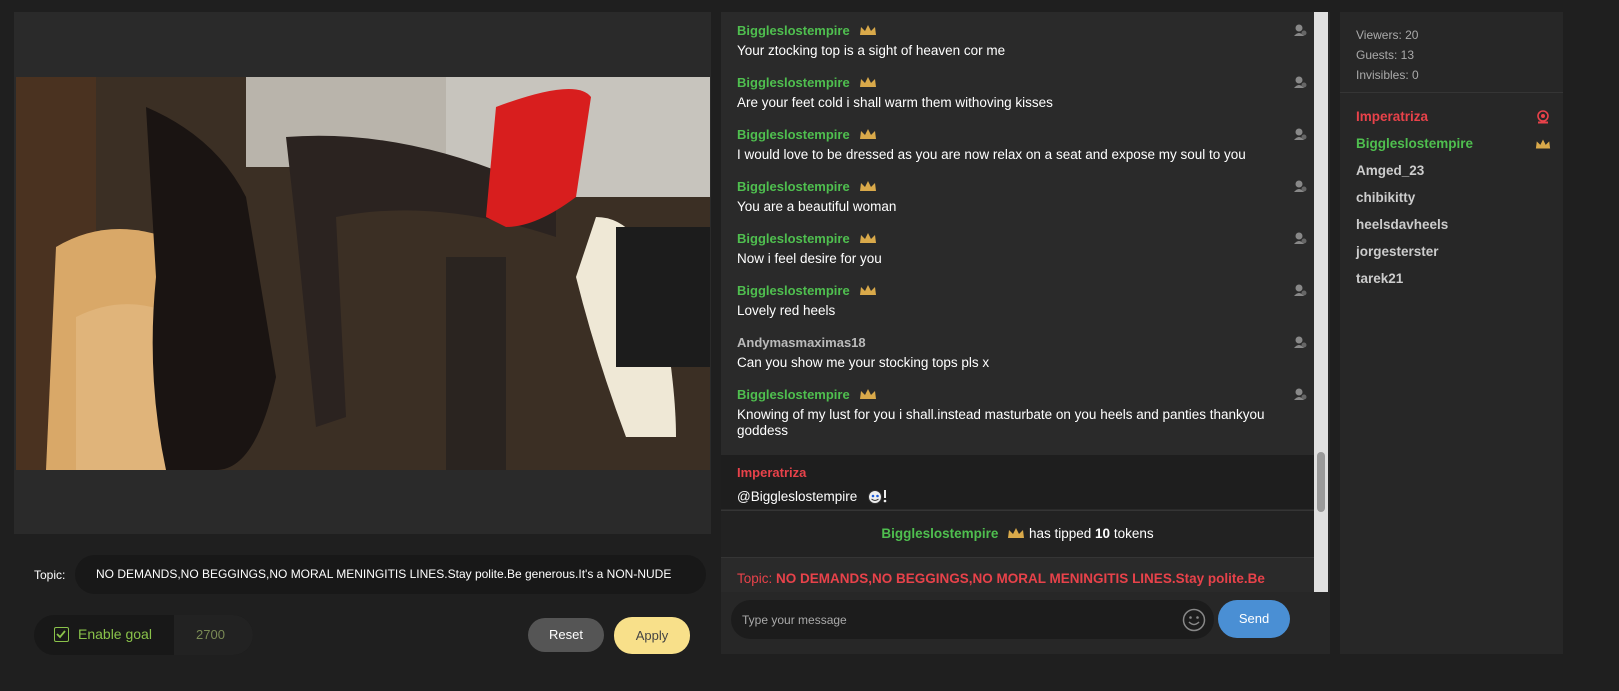 Image resolution: width=1619 pixels, height=691 pixels. Describe the element at coordinates (1133, 533) in the screenshot. I see `tip-text-post: tokens` at that location.